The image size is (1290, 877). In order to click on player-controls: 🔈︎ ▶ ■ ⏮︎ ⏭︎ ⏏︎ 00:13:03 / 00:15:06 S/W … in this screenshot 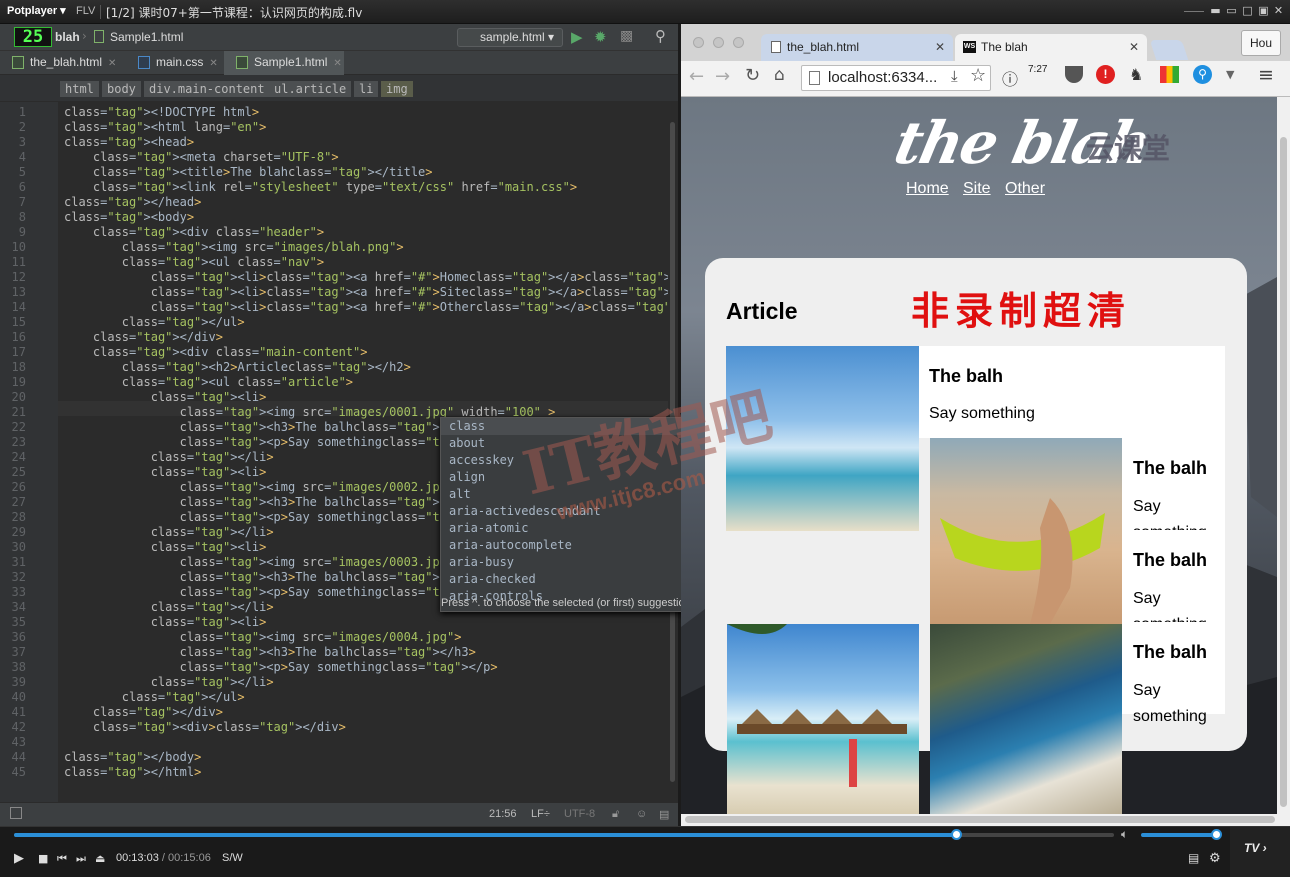, I will do `click(645, 851)`.